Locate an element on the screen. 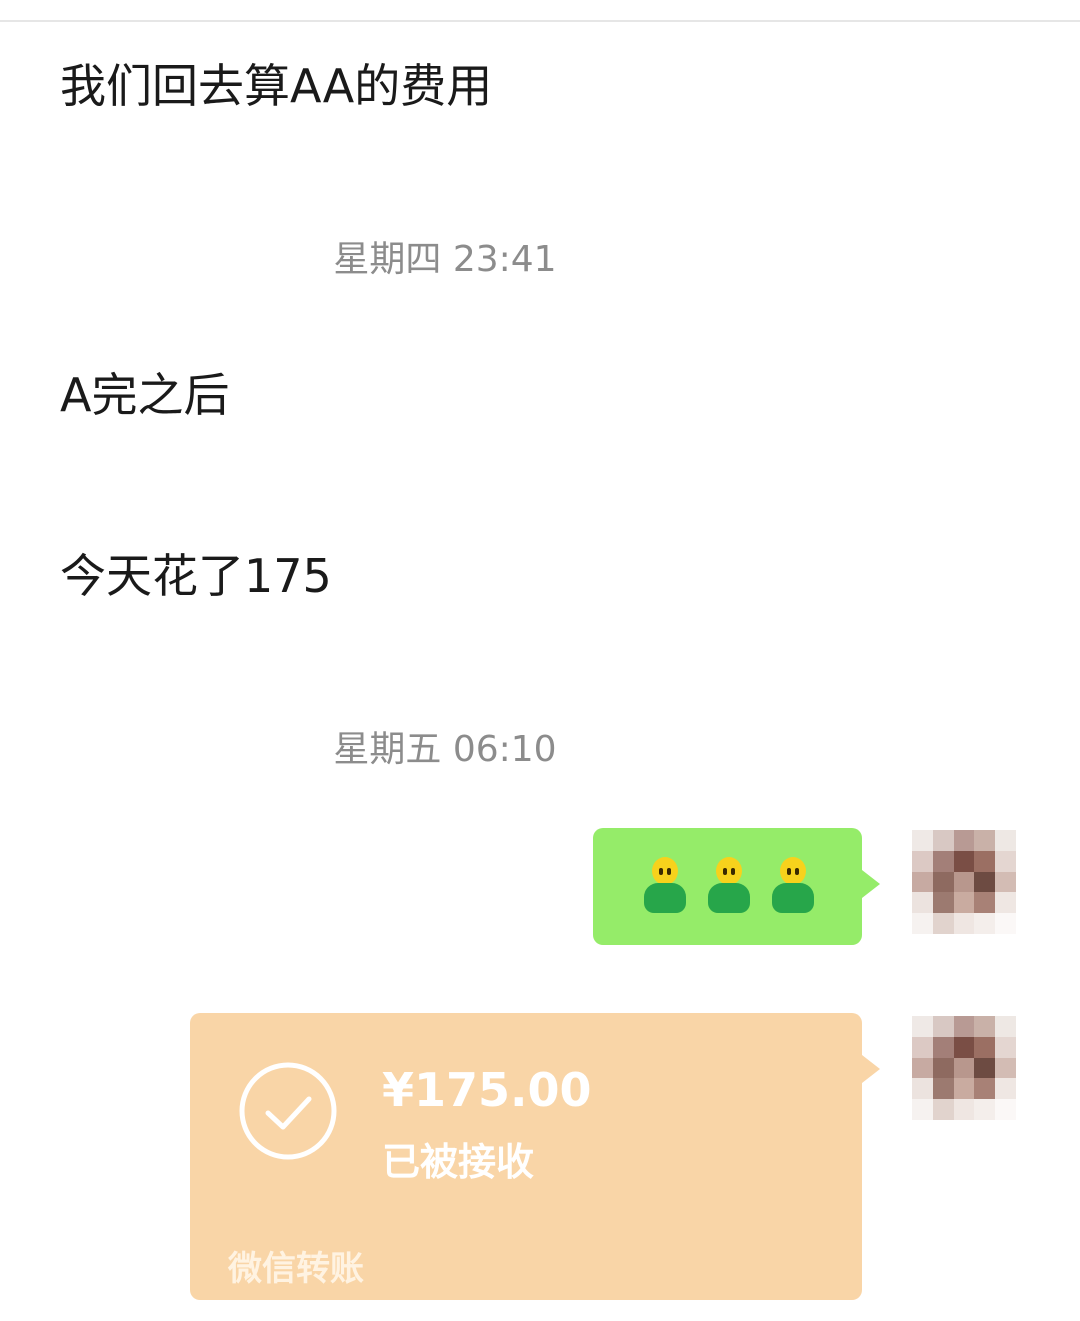 This screenshot has height=1321, width=1080. transfer-amount: ¥175.00 is located at coordinates (487, 1090).